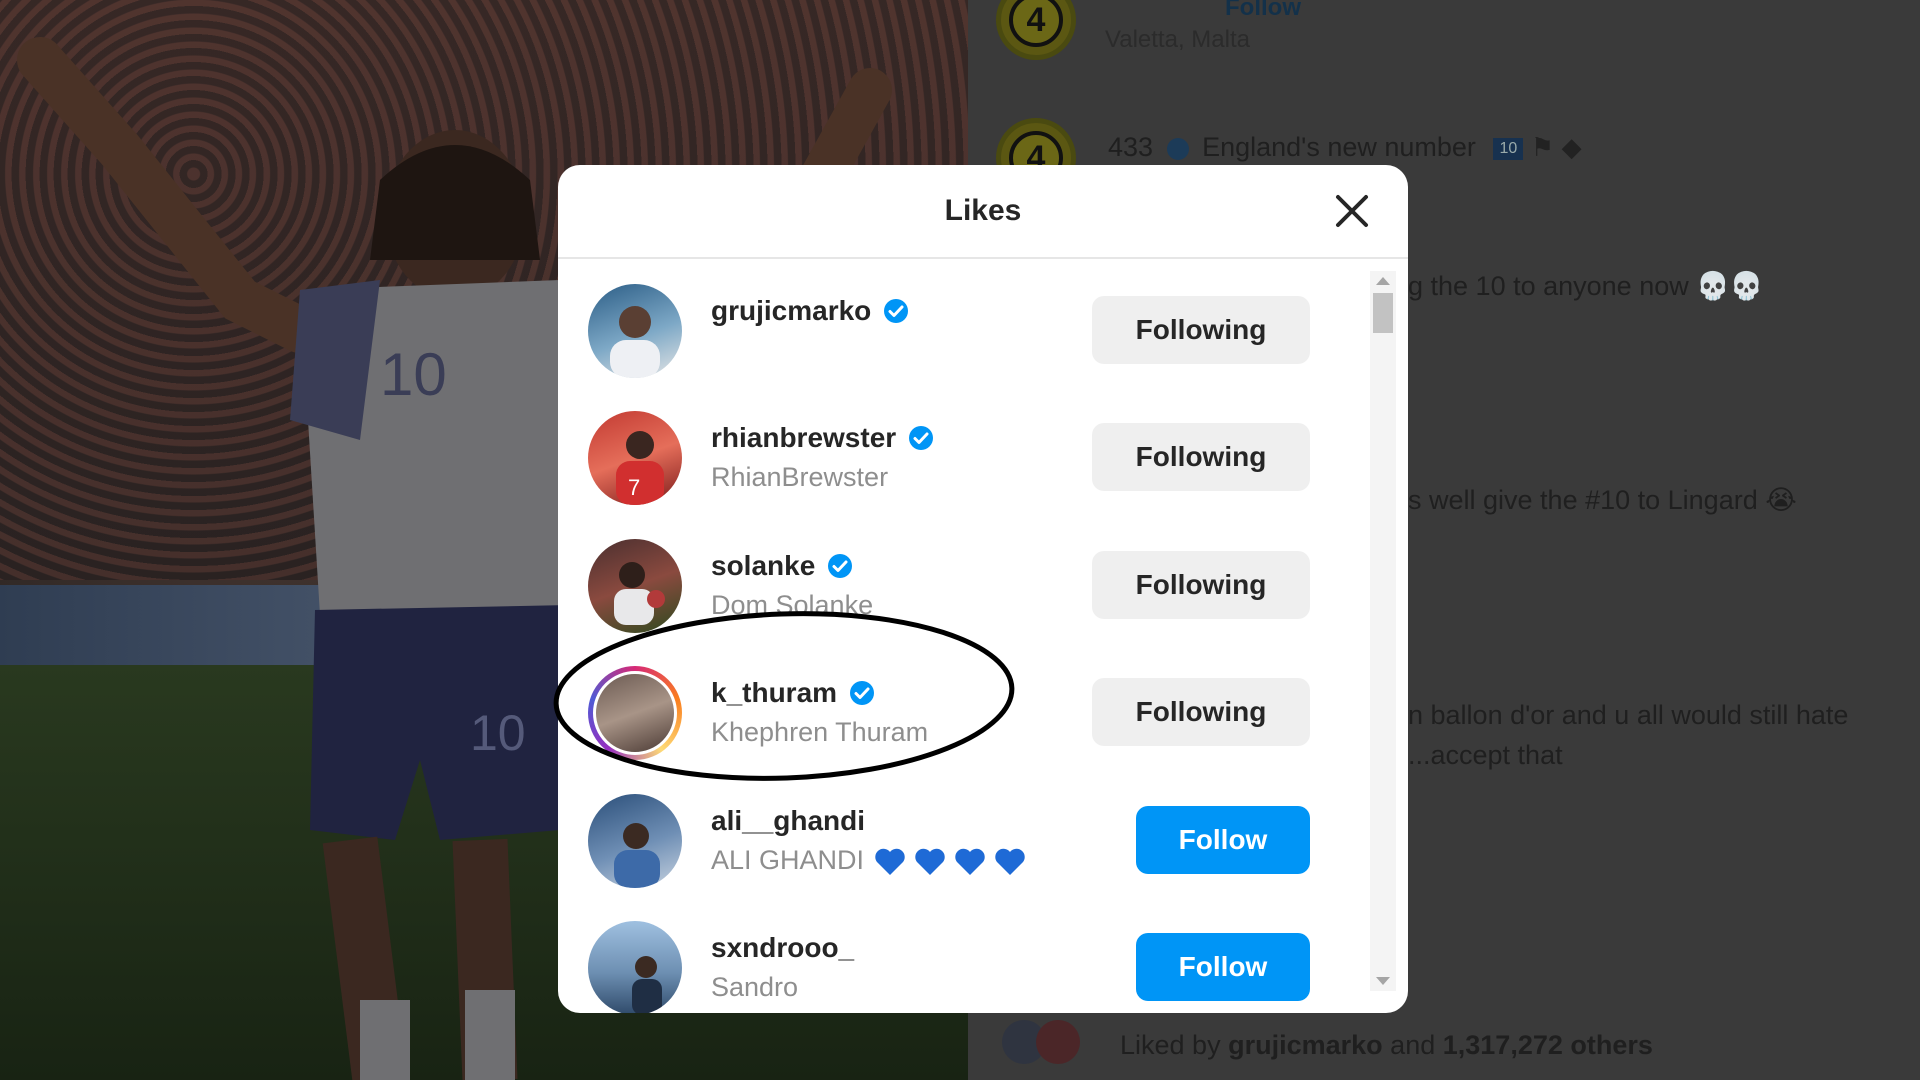 This screenshot has width=1920, height=1080. Describe the element at coordinates (763, 566) in the screenshot. I see `username-text: solanke` at that location.